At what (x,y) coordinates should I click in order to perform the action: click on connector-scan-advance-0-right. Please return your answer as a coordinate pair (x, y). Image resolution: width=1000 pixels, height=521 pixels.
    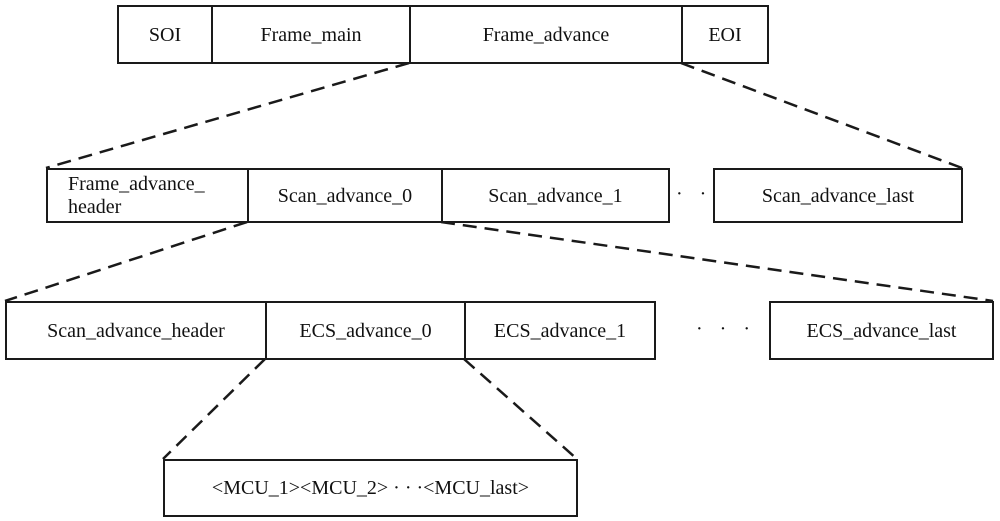
    Looking at the image, I should click on (717, 261).